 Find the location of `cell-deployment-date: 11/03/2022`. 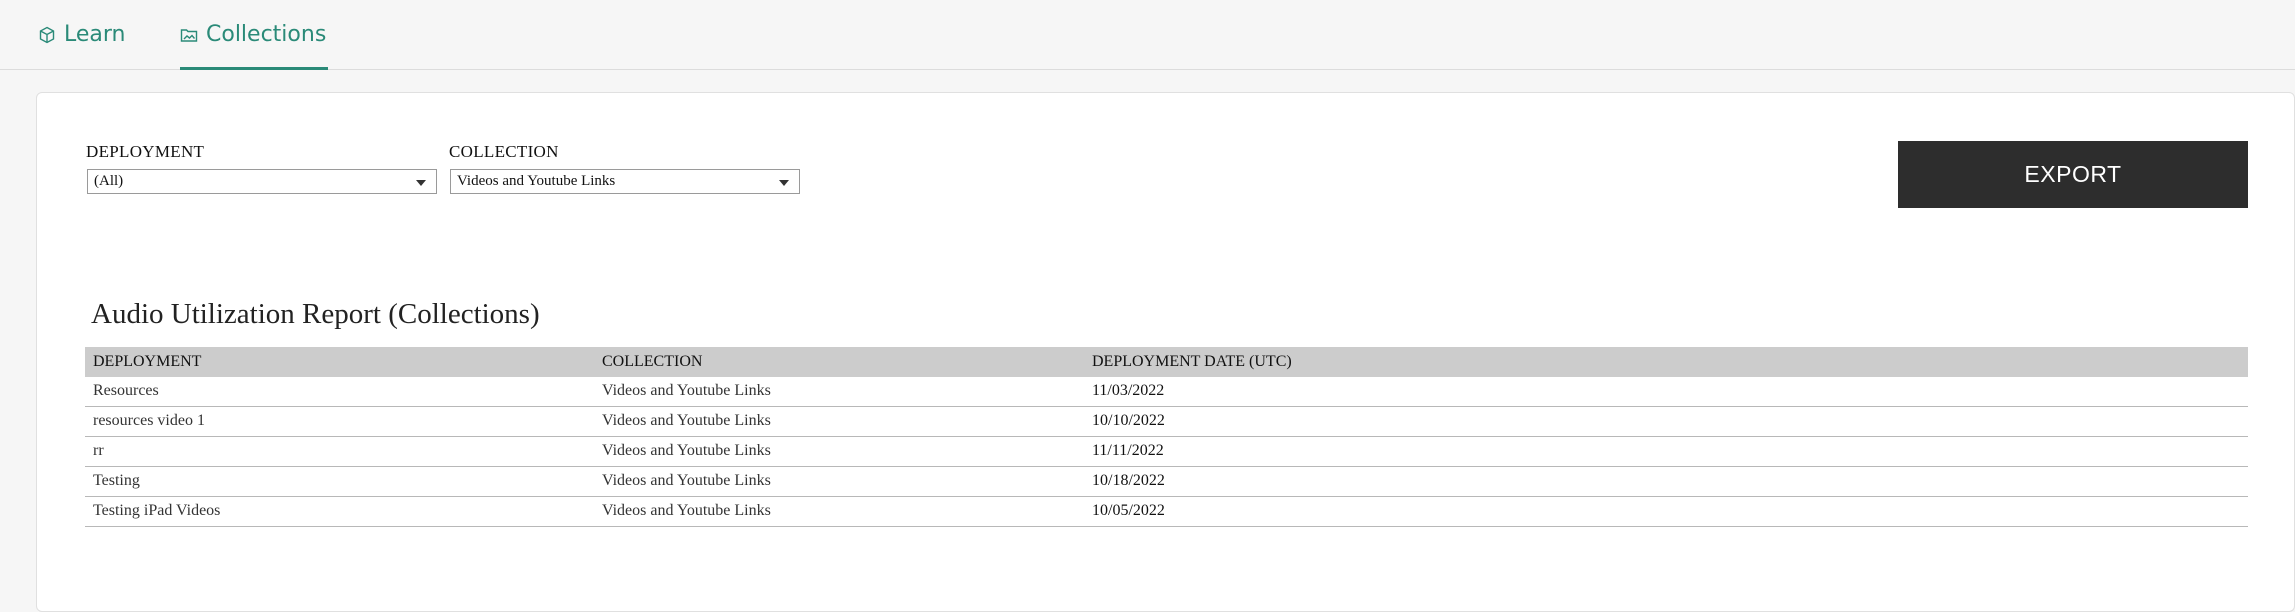

cell-deployment-date: 11/03/2022 is located at coordinates (1128, 390).